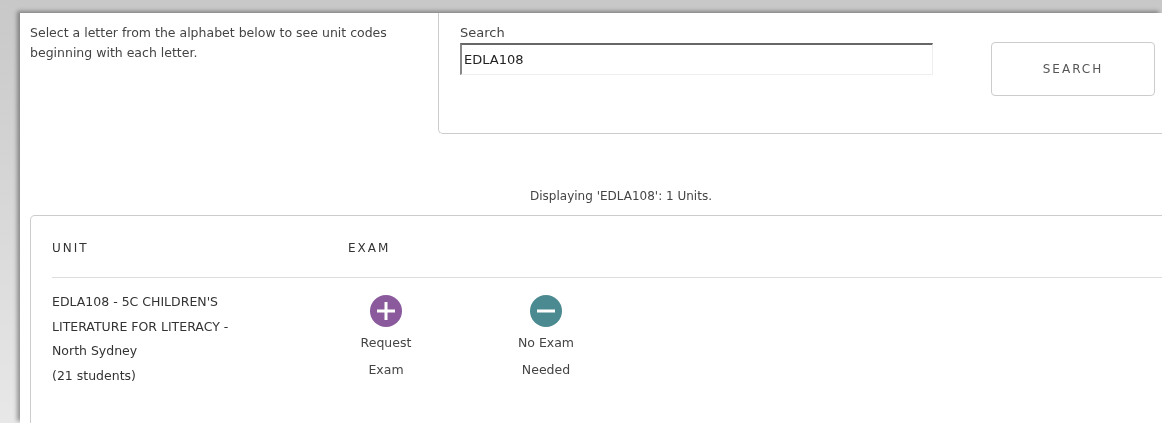 This screenshot has width=1162, height=423. I want to click on unit-text: EDLA108 - 5C CHILDREN'S LITERATURE FOR LITERACY - North Sydney (21 students), so click(141, 339).